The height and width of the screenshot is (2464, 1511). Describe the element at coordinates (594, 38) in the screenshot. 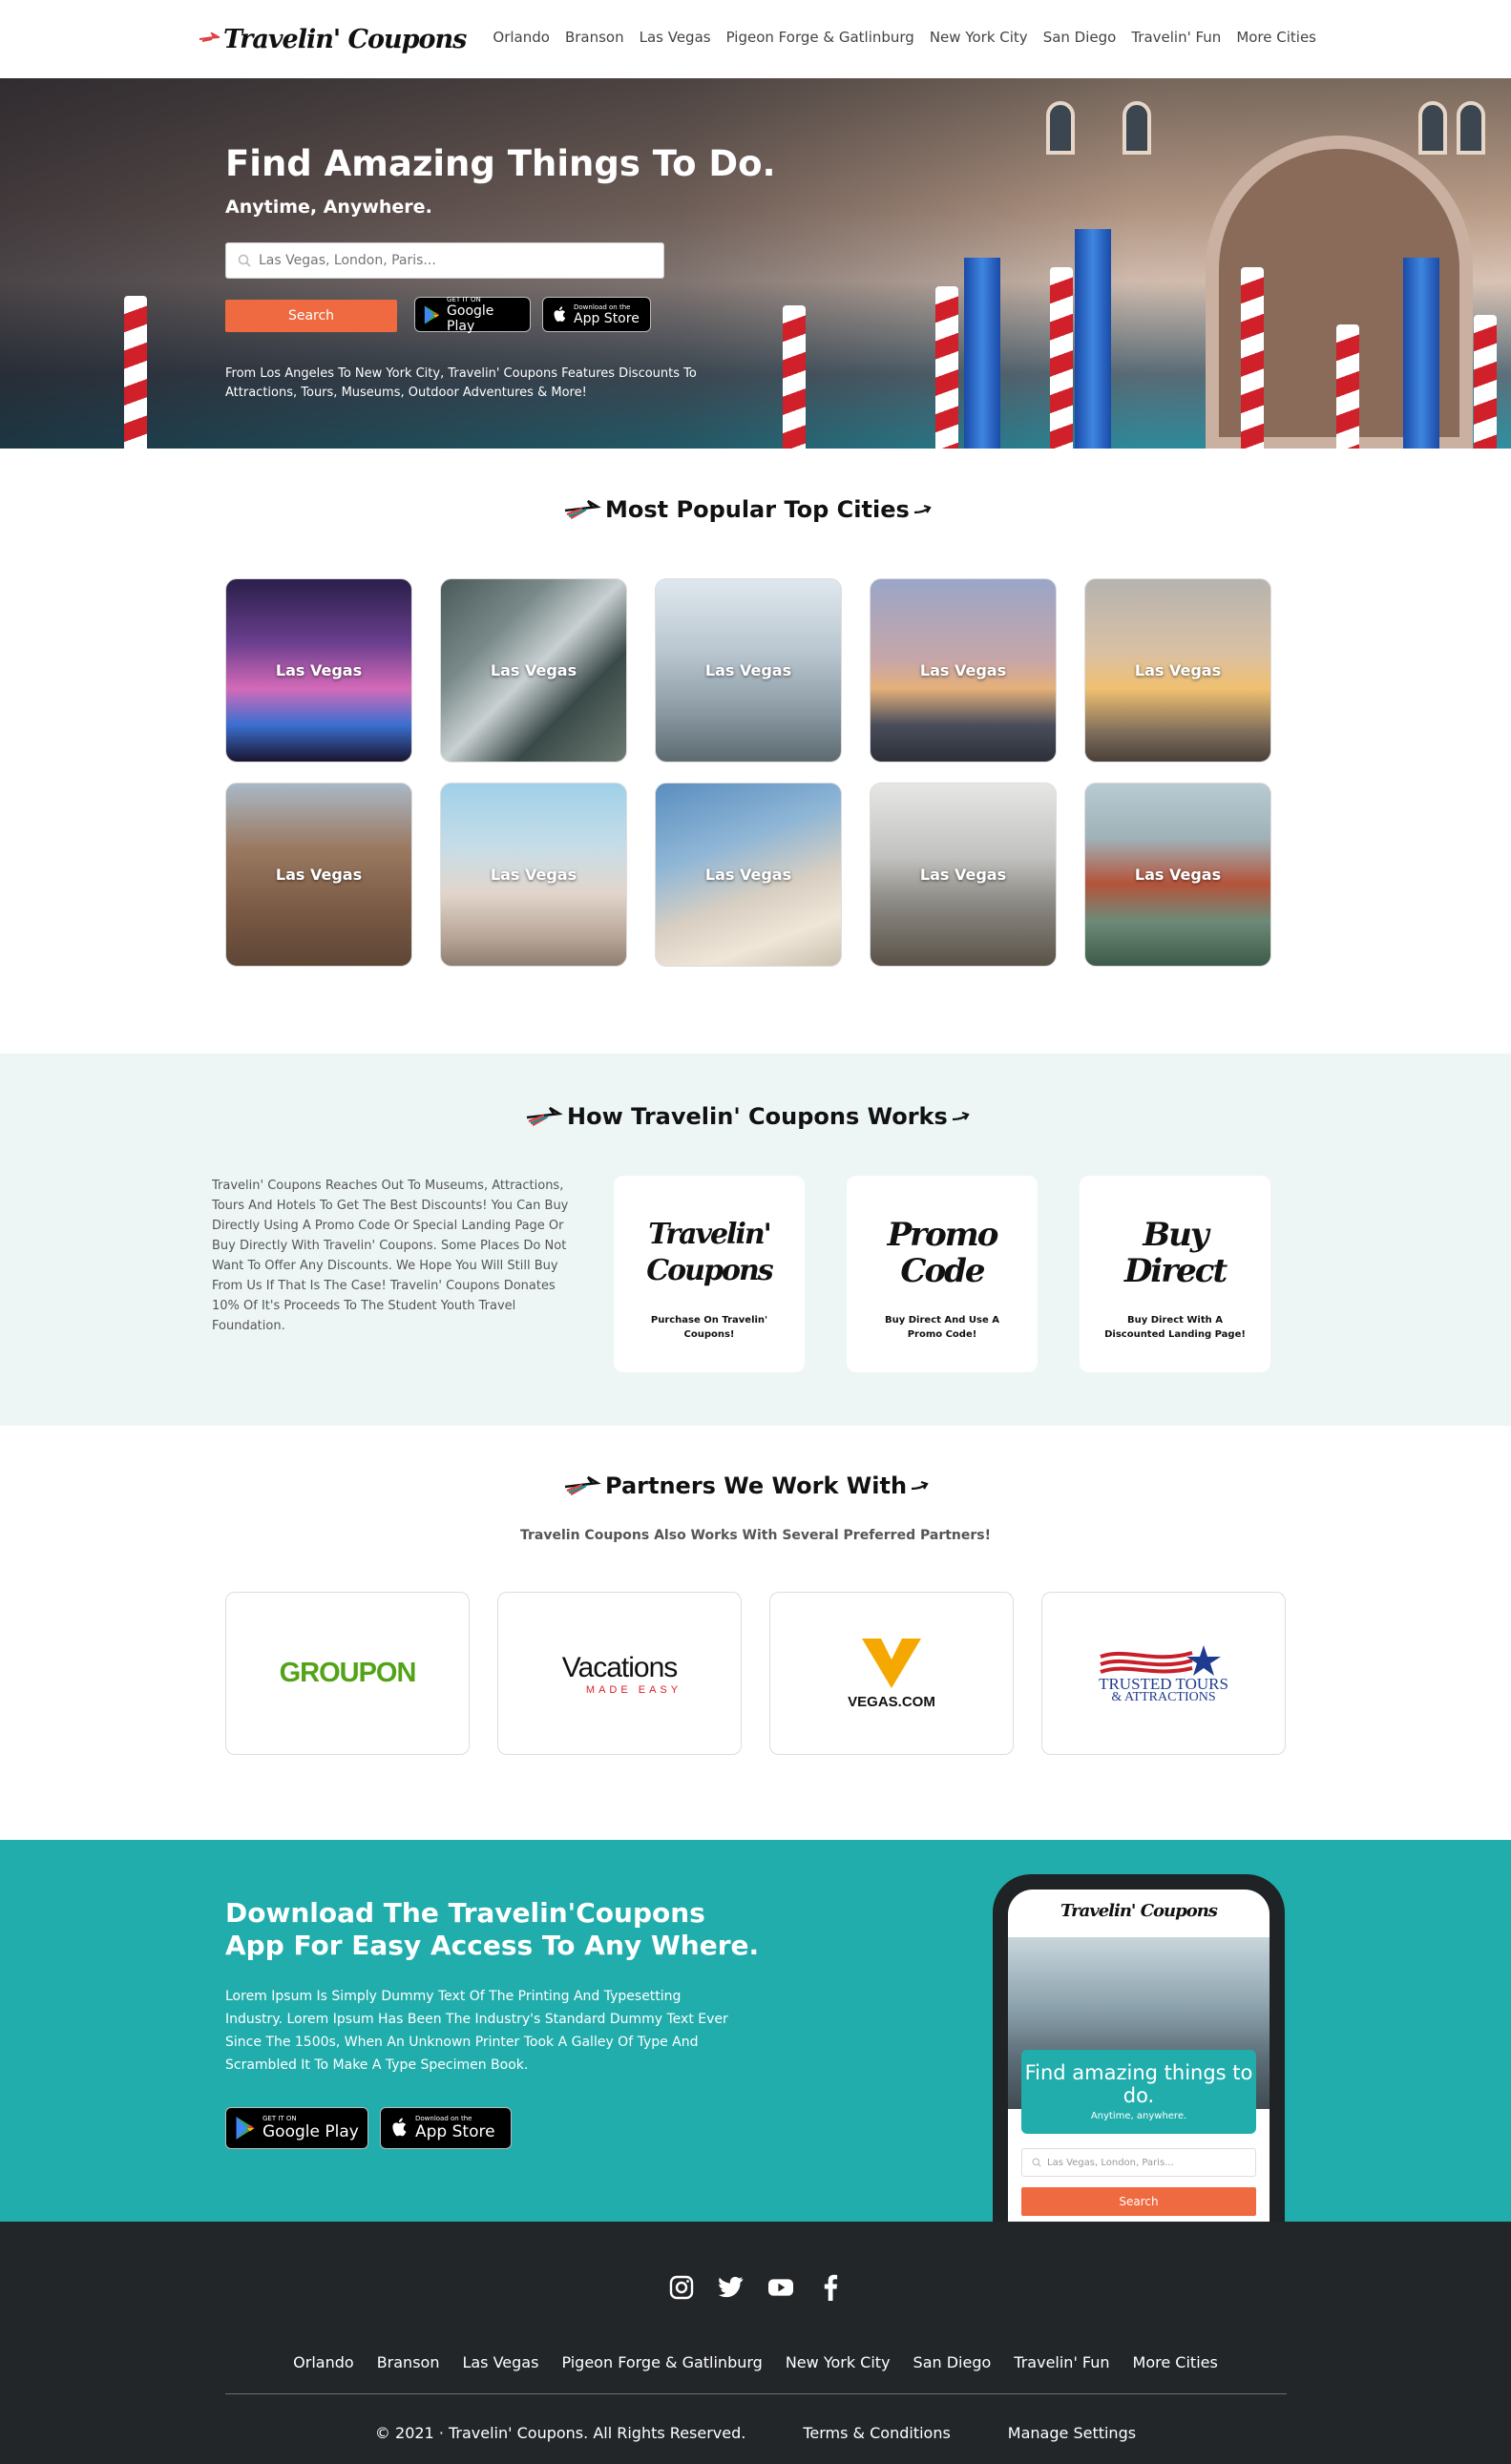

I see `nav-link-branson: Branson` at that location.